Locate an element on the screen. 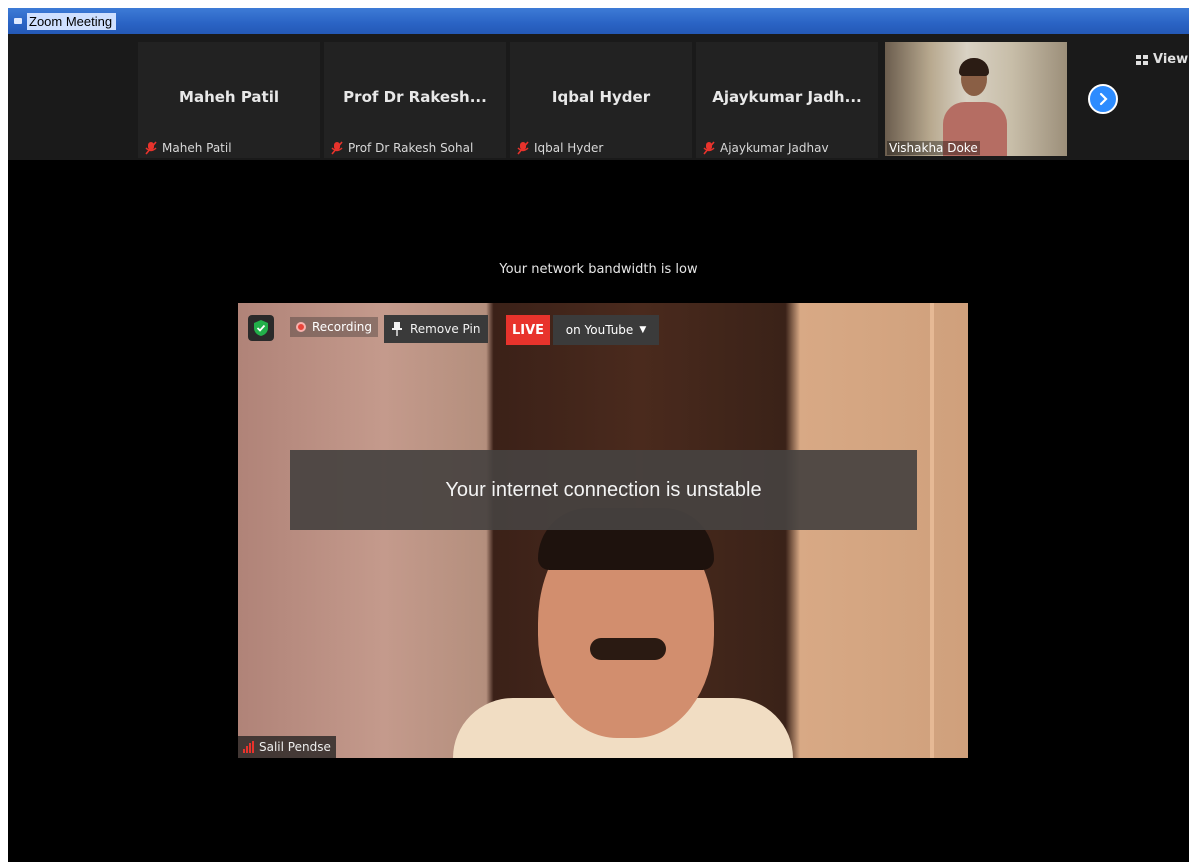 The height and width of the screenshot is (862, 1189). participant-label-text: Prof Dr Rakesh Sohal is located at coordinates (411, 148).